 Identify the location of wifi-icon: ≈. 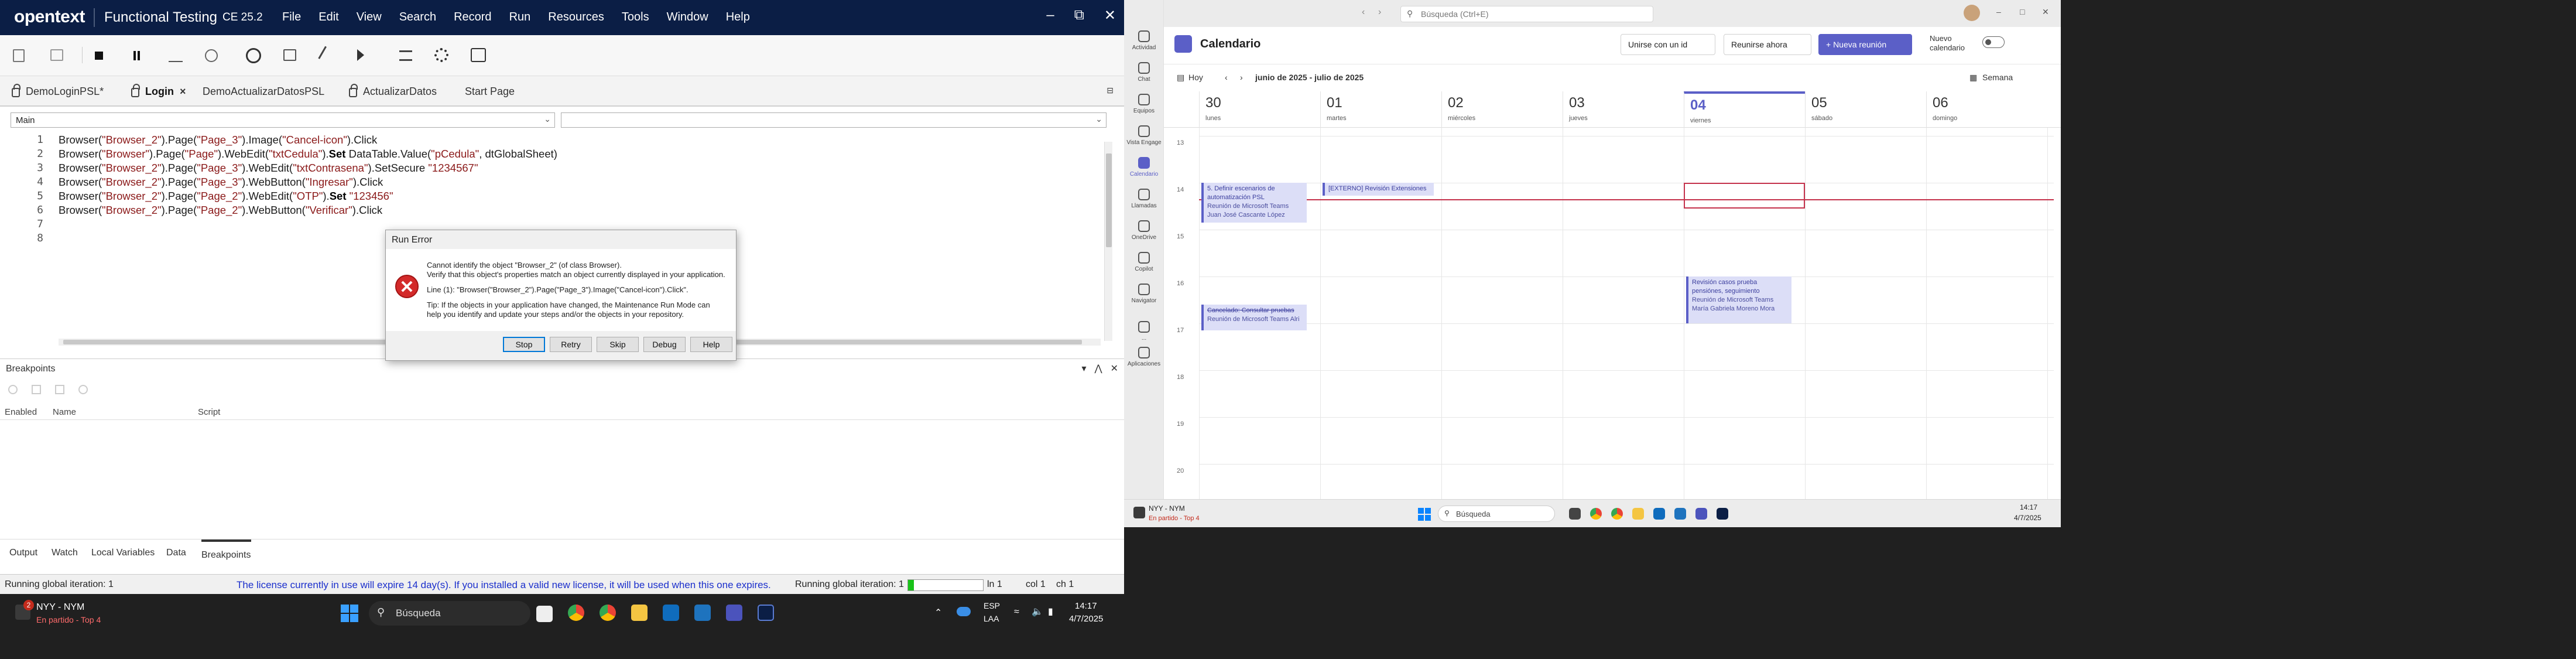
(1016, 612).